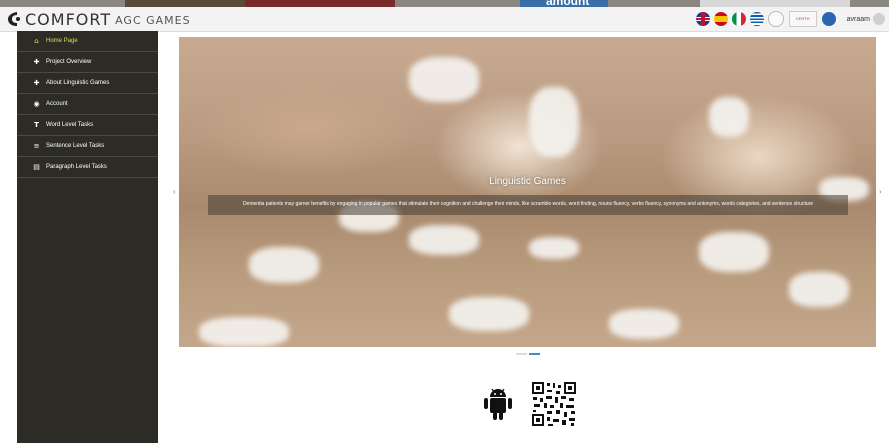 This screenshot has width=889, height=443. I want to click on home-icon: ⌂, so click(36, 41).